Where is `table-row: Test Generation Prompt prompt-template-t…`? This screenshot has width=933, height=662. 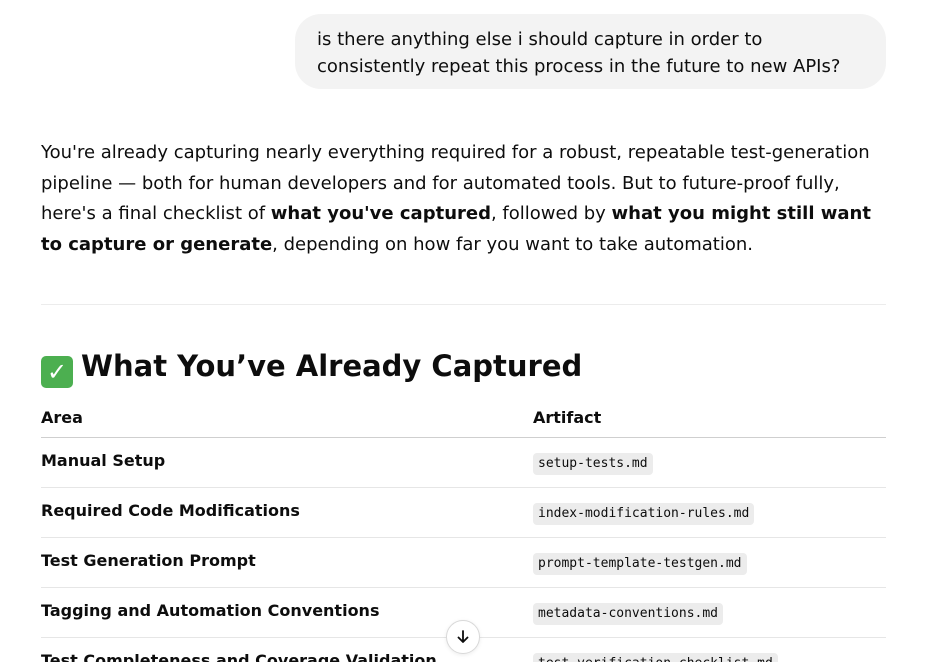 table-row: Test Generation Prompt prompt-template-t… is located at coordinates (463, 563).